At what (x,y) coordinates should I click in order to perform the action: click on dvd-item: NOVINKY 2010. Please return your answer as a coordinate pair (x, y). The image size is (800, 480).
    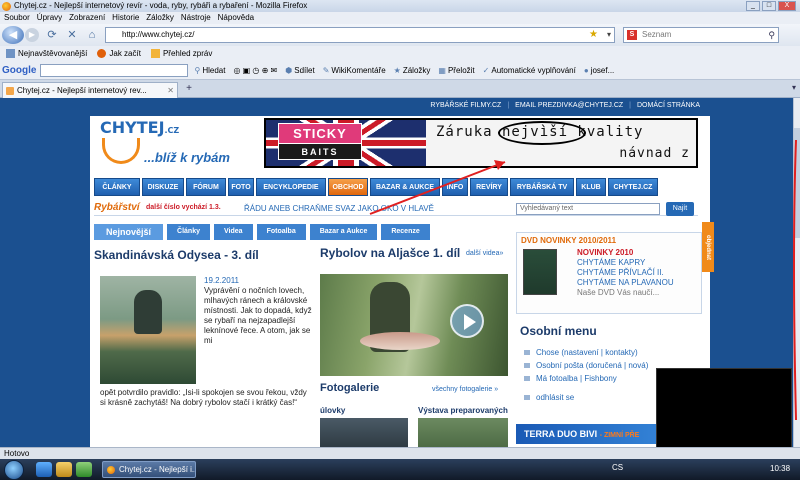
    Looking at the image, I should click on (625, 253).